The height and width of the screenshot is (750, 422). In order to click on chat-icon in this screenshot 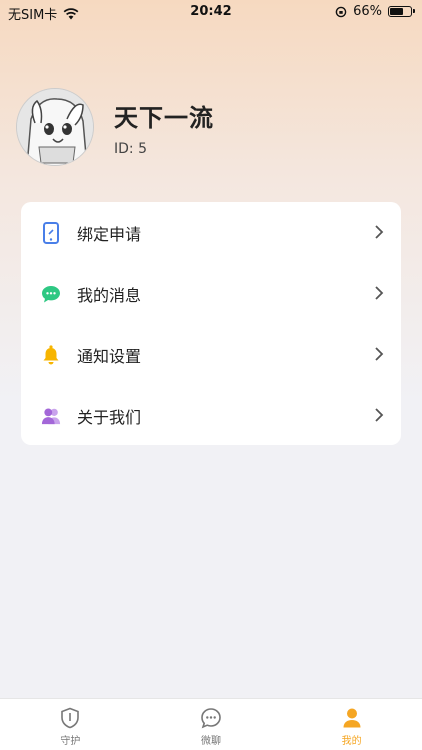, I will do `click(211, 718)`.